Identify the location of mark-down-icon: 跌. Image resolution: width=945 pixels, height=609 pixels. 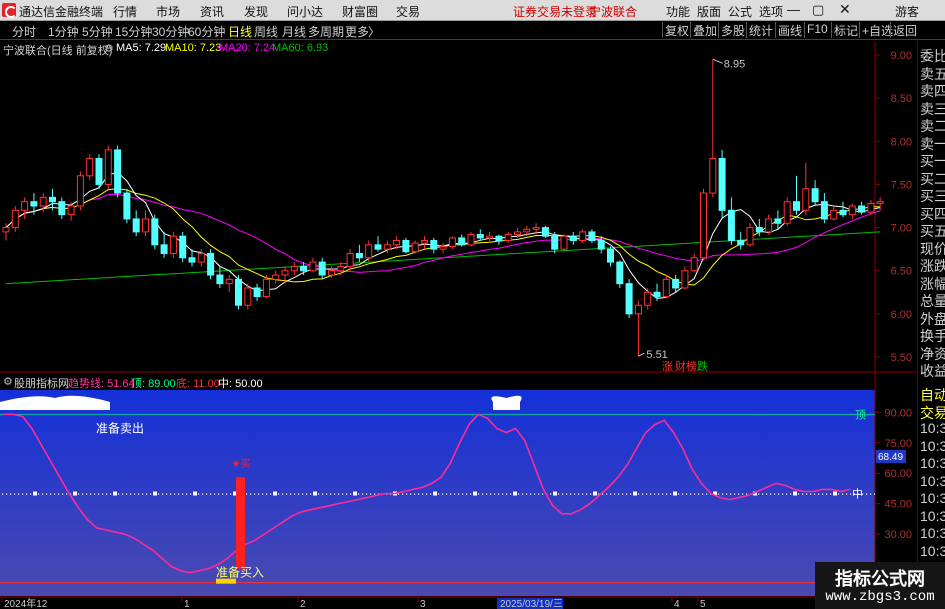
(702, 366).